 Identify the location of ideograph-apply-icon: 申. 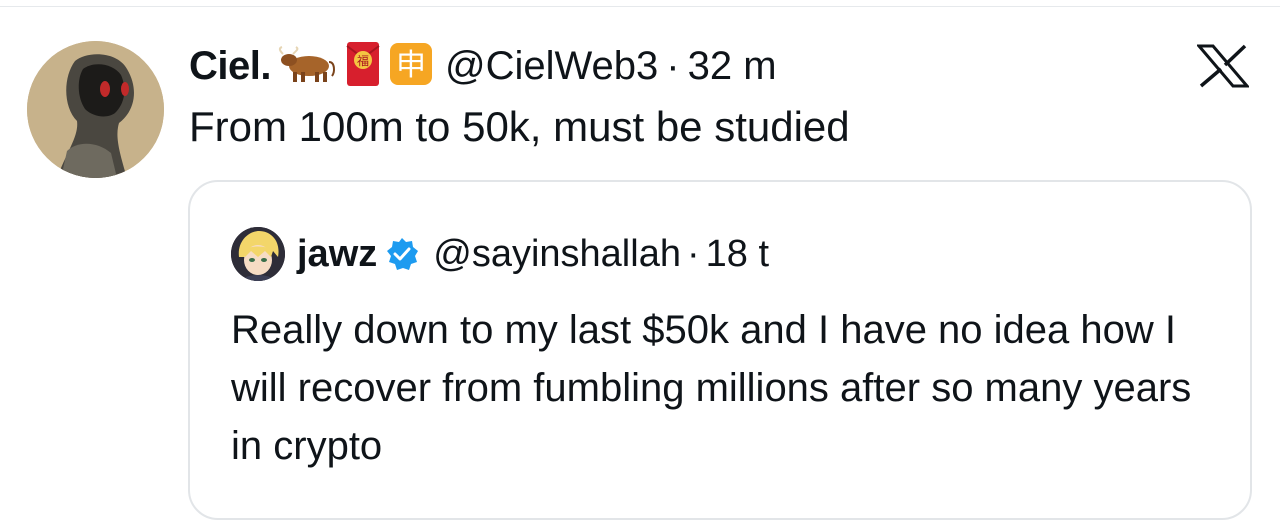
(411, 66).